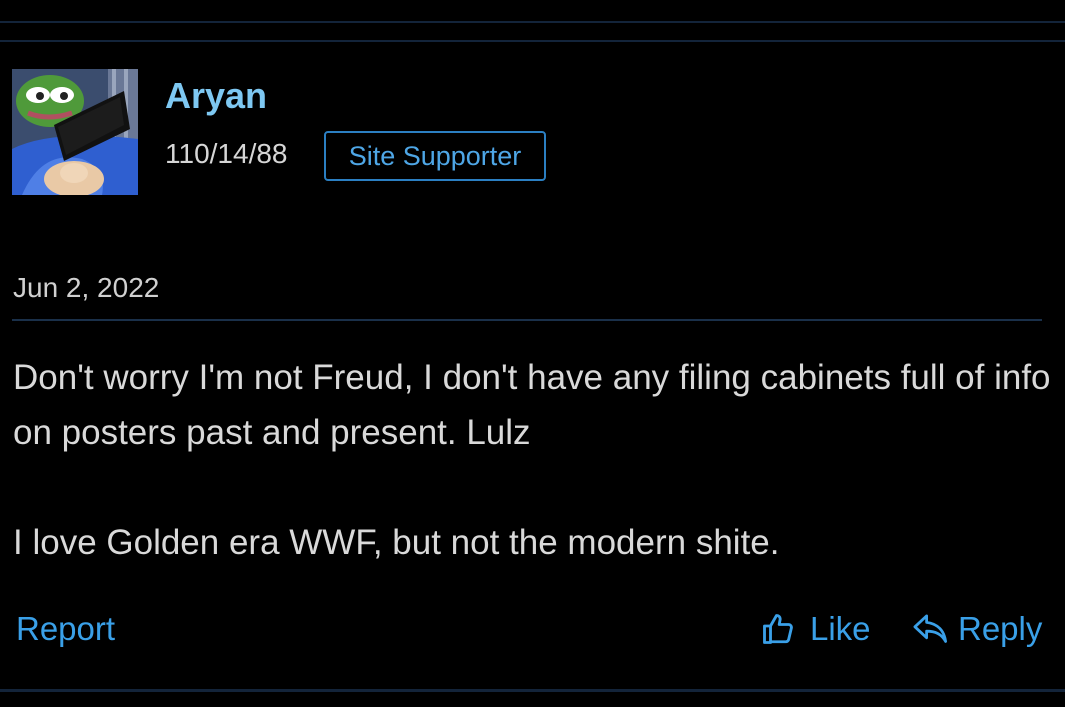 This screenshot has height=707, width=1065. What do you see at coordinates (532, 41) in the screenshot?
I see `top-divider-secondary` at bounding box center [532, 41].